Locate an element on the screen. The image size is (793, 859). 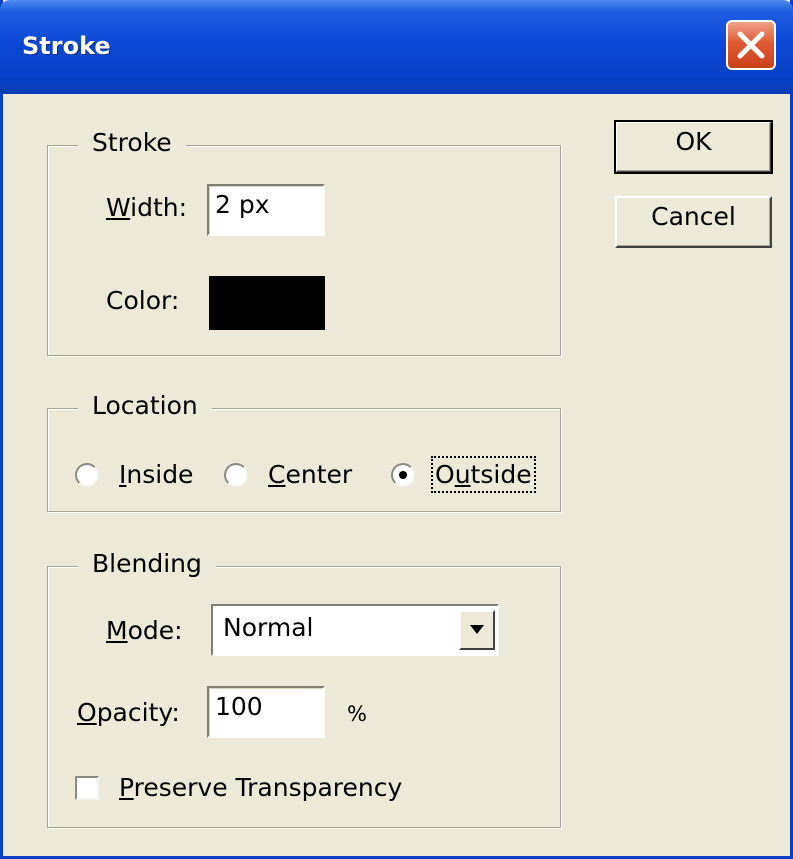
outside-radio is located at coordinates (403, 475).